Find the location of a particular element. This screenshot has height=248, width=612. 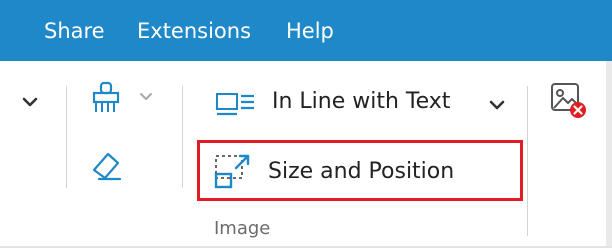

ribbon-edge is located at coordinates (609, 154).